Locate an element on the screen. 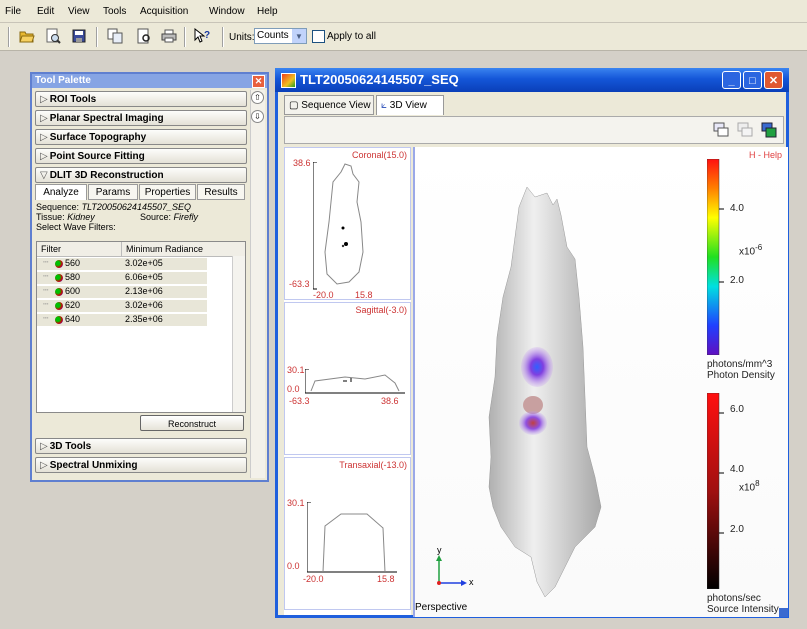 This screenshot has width=807, height=629. expand-icon: ⇧ is located at coordinates (257, 97).